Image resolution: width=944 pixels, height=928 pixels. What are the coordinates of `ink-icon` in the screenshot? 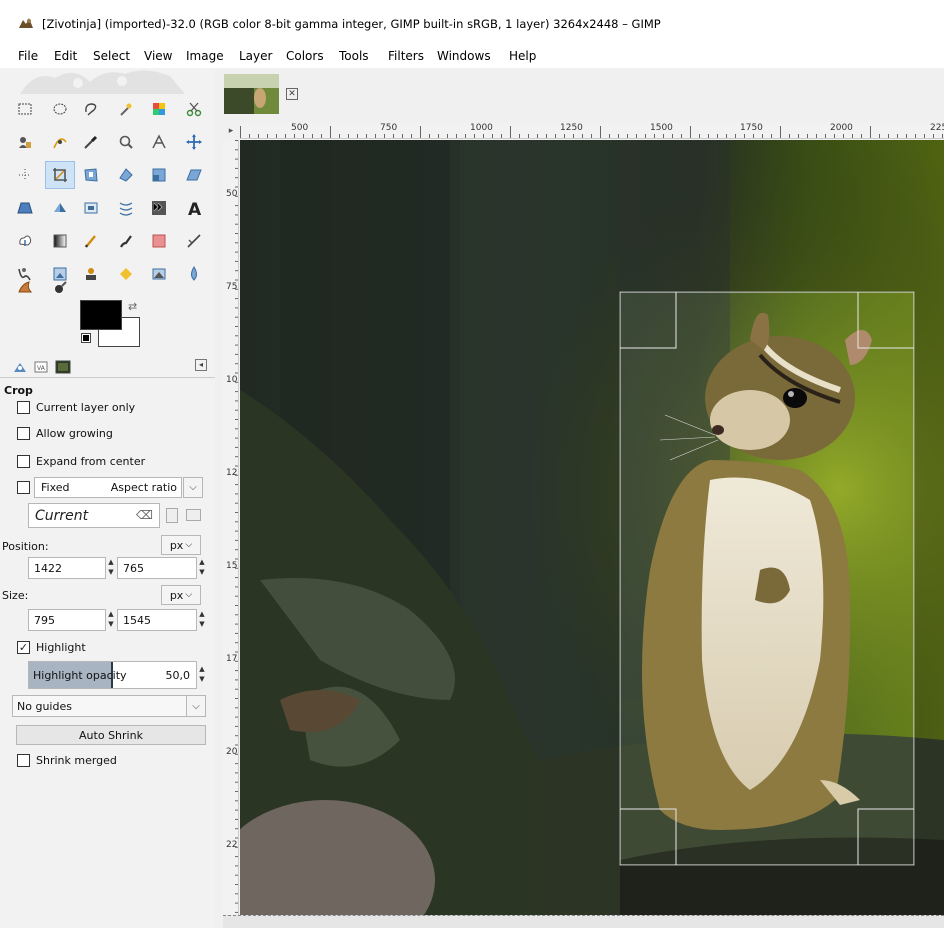 It's located at (194, 241).